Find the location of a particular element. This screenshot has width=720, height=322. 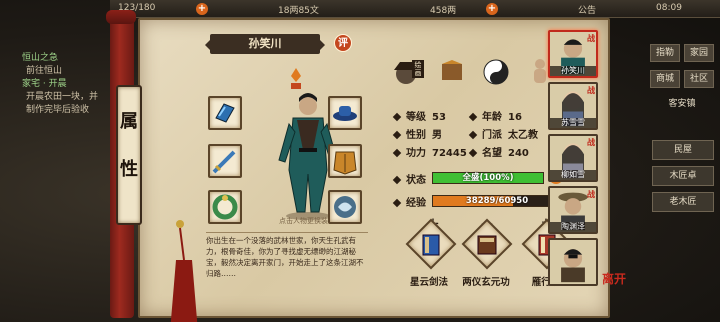

menu-button: 指勒 is located at coordinates (665, 53).